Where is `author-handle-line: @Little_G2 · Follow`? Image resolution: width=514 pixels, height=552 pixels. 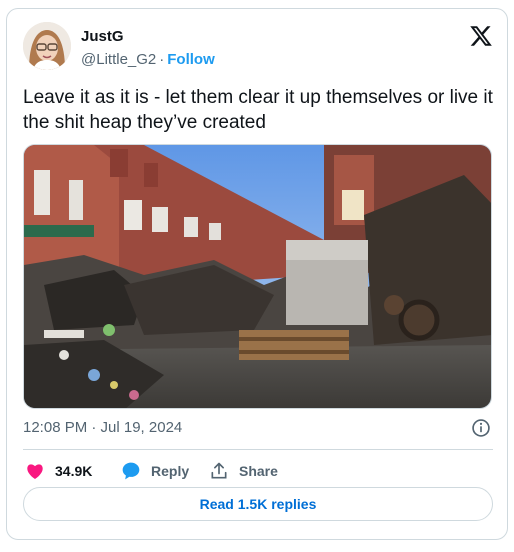
author-handle-line: @Little_G2 · Follow is located at coordinates (148, 59).